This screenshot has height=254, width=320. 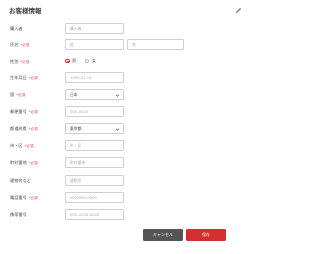 I want to click on row-zipcode: 郵便番号 *必須 000-0000, so click(x=125, y=112).